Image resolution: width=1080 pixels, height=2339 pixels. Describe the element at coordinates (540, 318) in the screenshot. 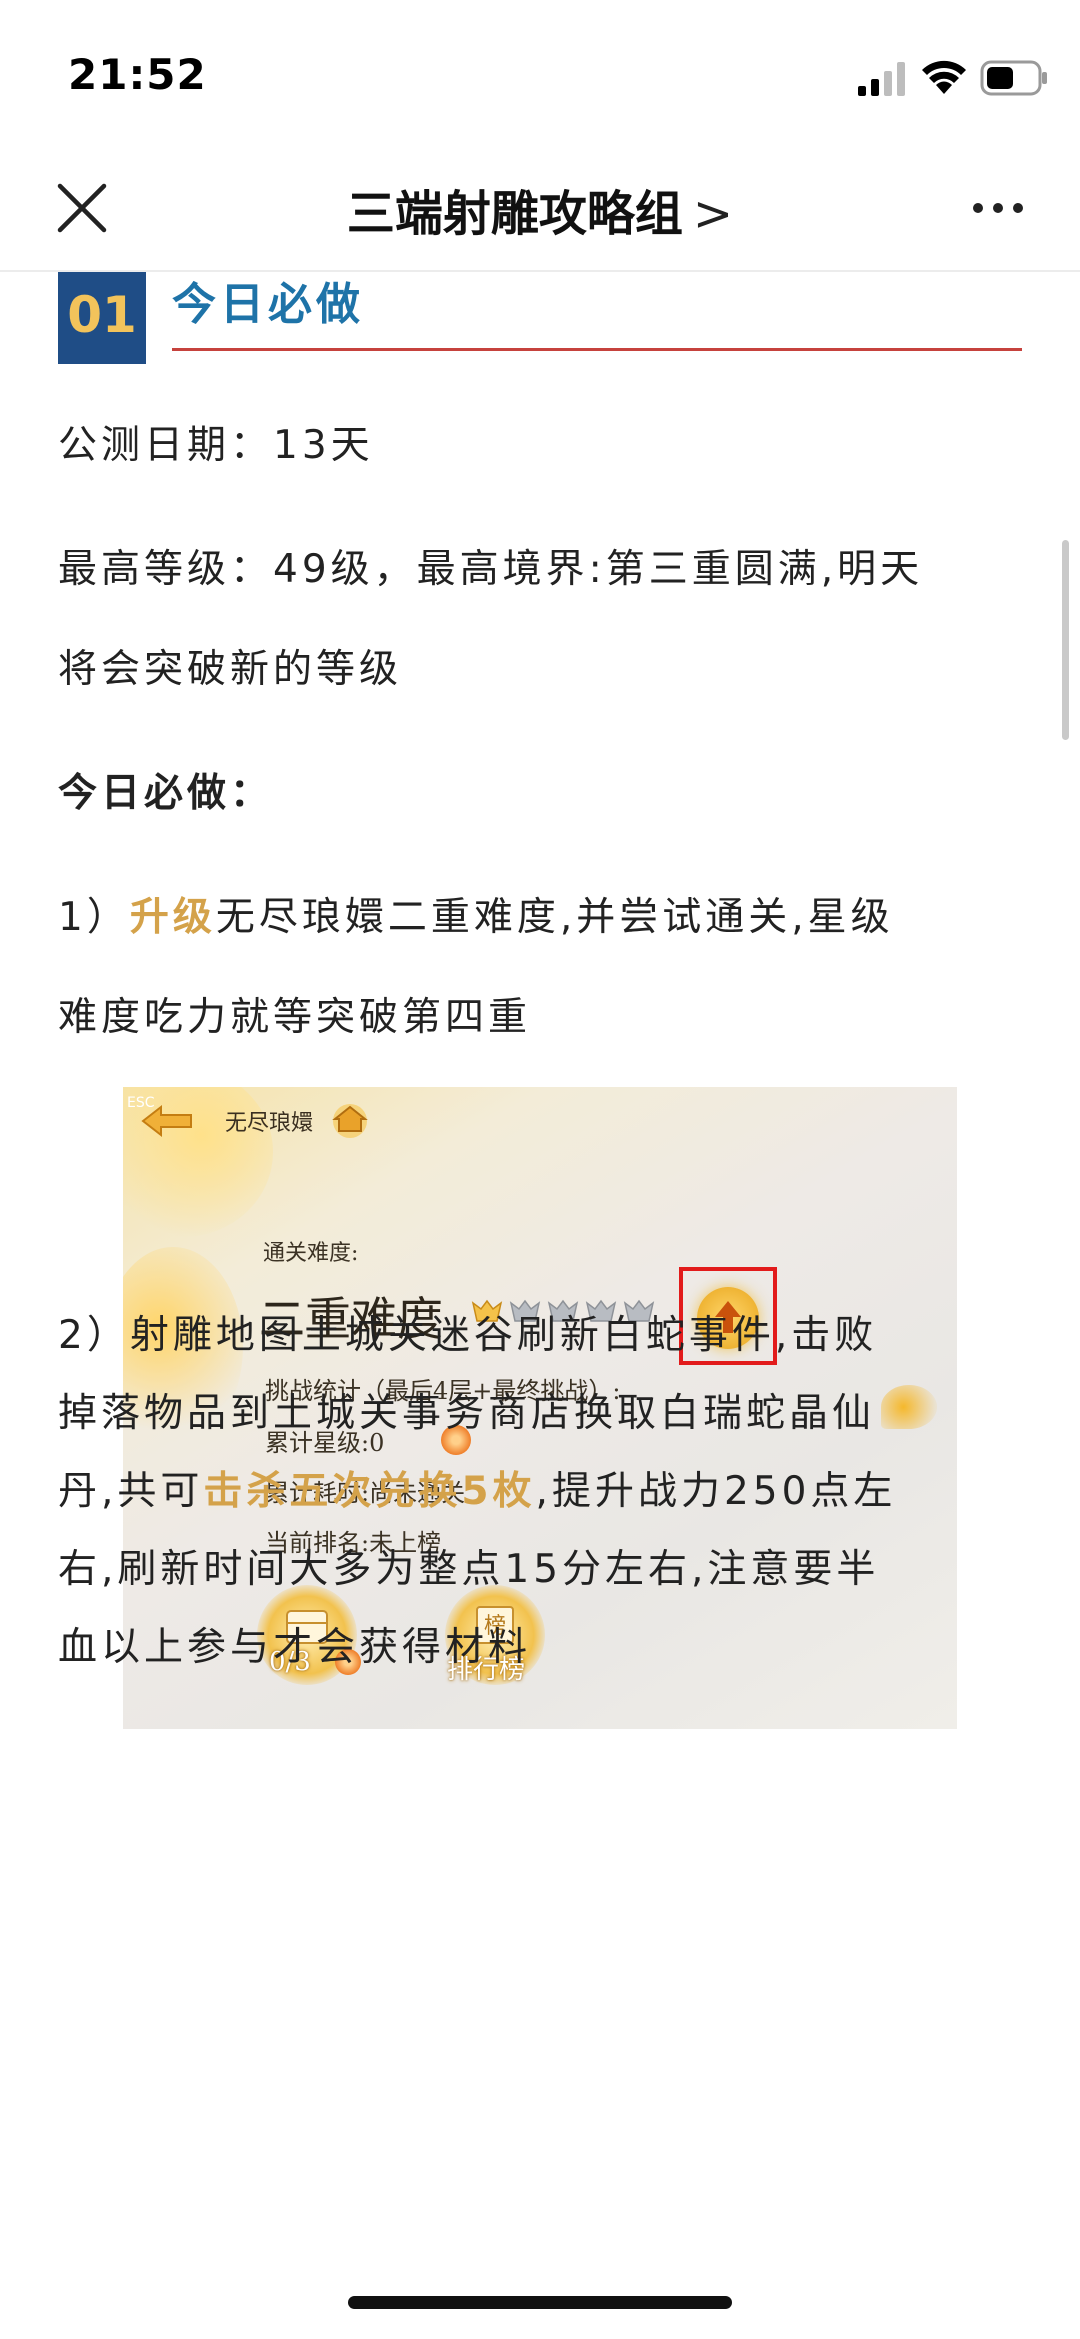

I see `section-header: 01 今日必做` at that location.